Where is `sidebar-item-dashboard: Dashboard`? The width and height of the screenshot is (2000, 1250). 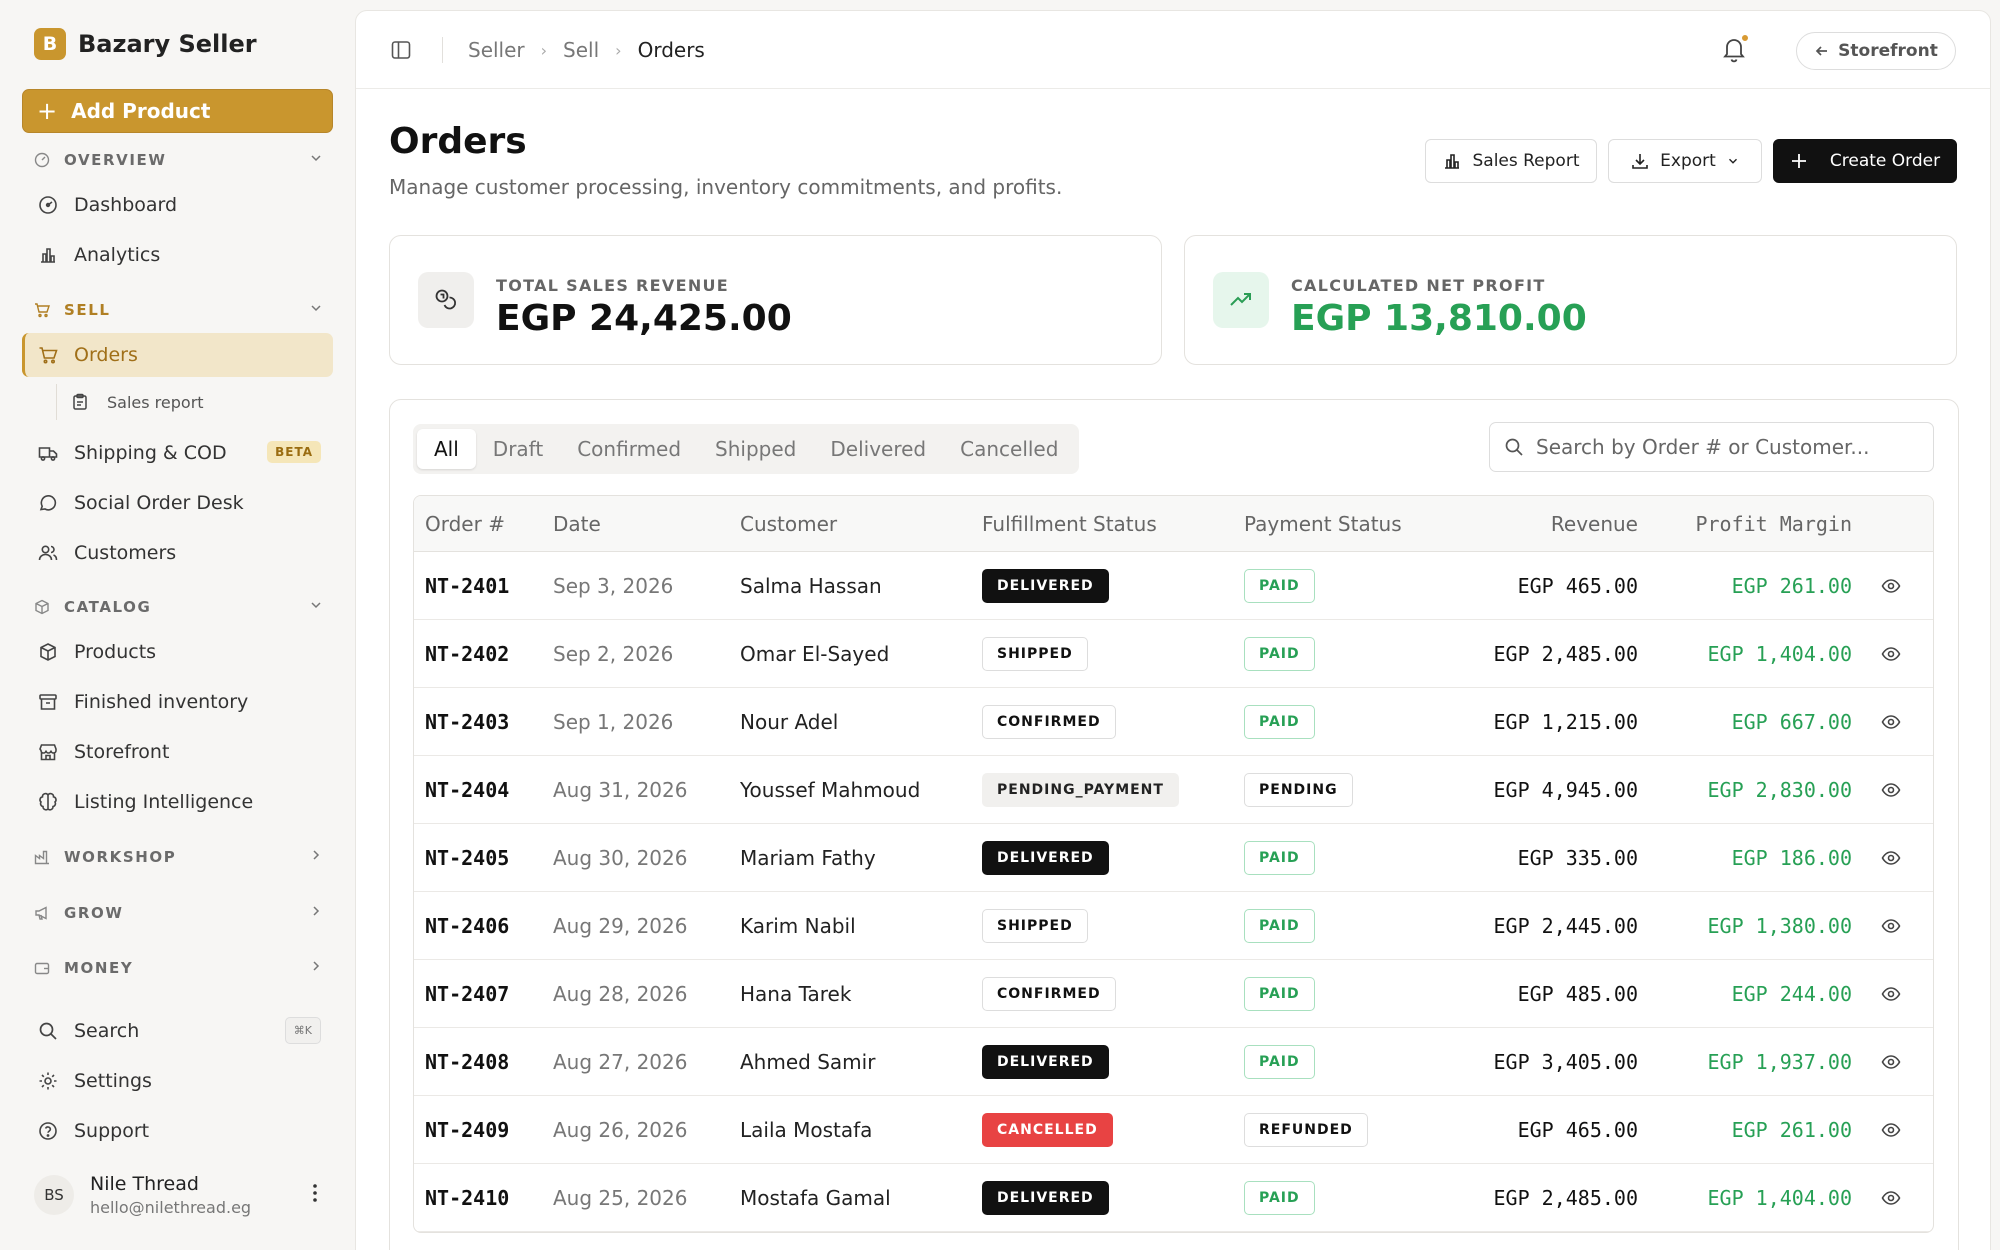 sidebar-item-dashboard: Dashboard is located at coordinates (177, 205).